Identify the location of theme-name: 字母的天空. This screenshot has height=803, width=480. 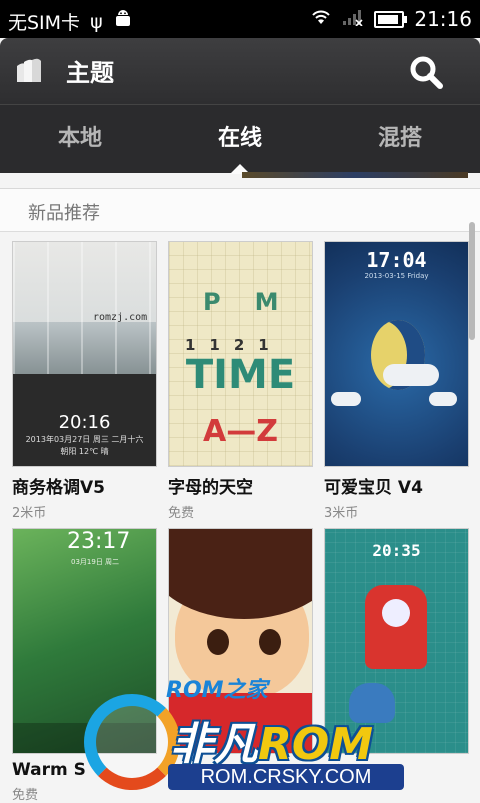
(210, 488).